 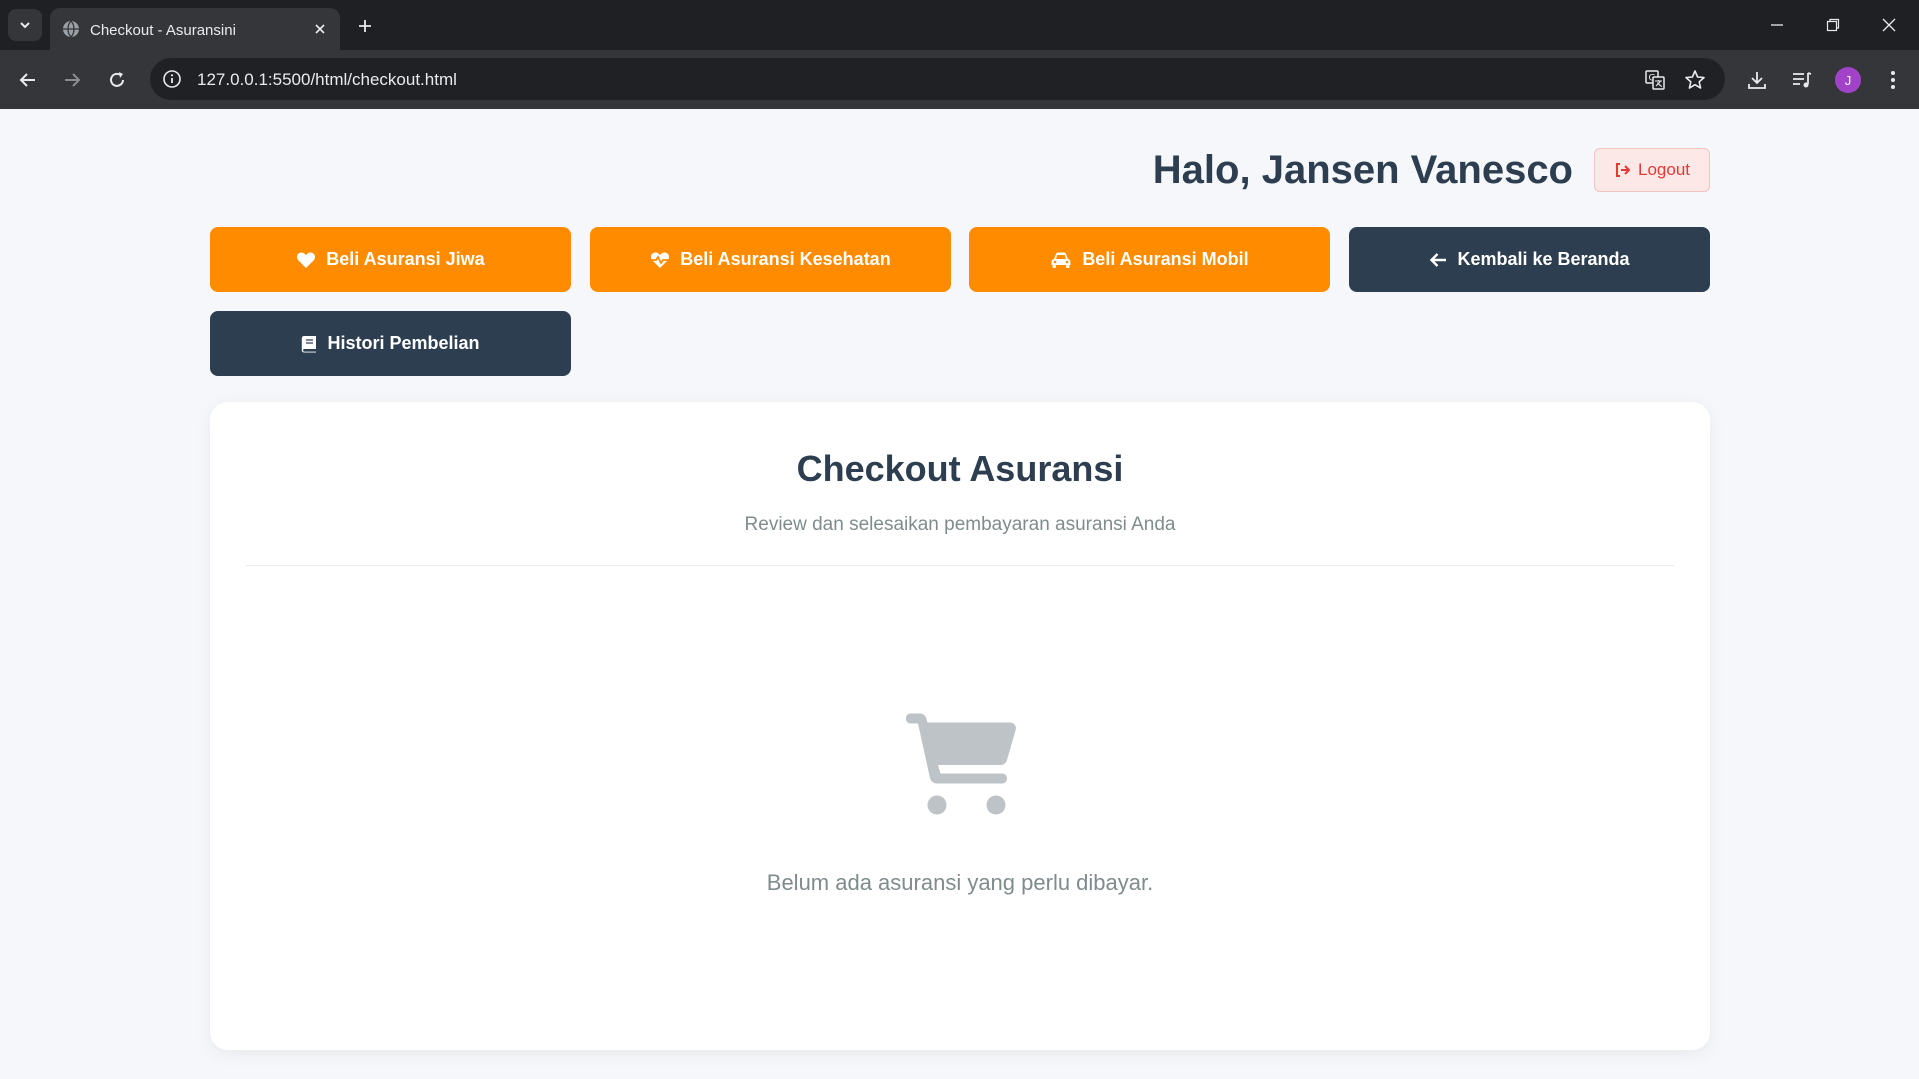 I want to click on translate-button: G, so click(x=1655, y=80).